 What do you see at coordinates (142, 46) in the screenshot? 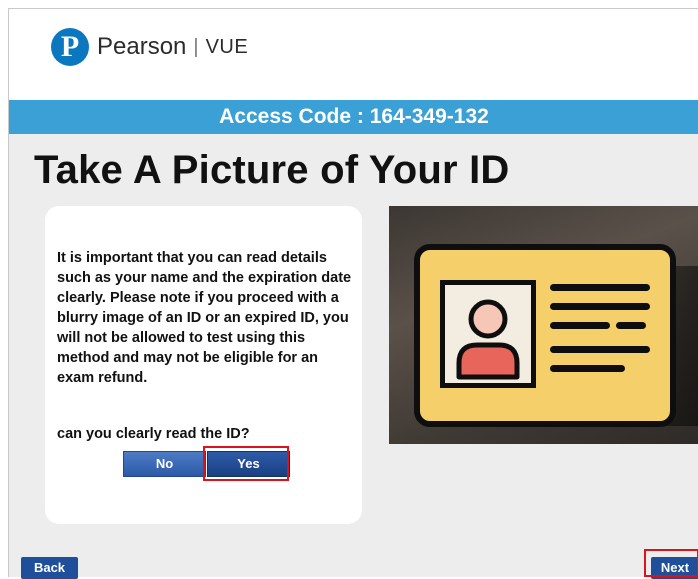
I see `logo-brand: Pearson` at bounding box center [142, 46].